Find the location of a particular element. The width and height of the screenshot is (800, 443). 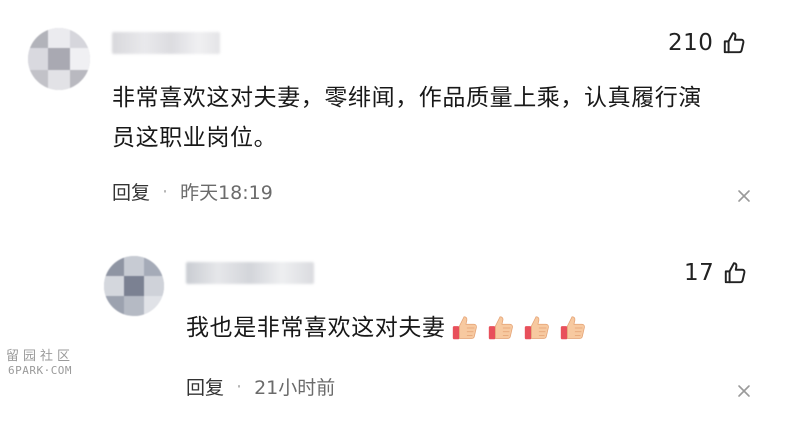

comment-text-line: 非常喜欢这对夫妻，零绯闻，作品质量上乘，认真履行演 is located at coordinates (407, 98).